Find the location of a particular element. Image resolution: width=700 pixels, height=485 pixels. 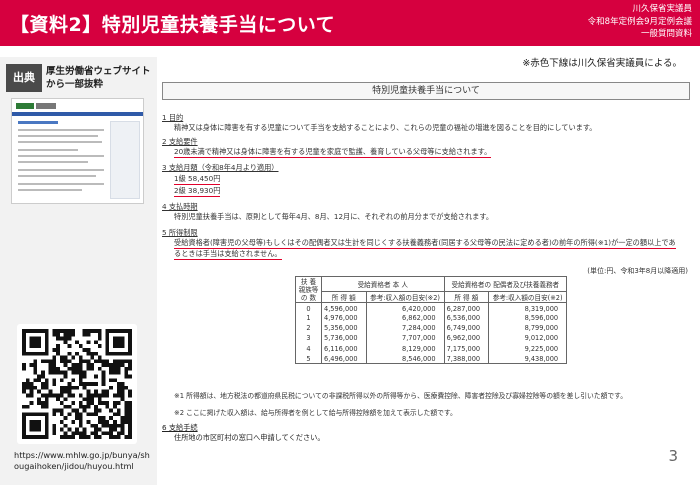

section-heading-text: 4 支払時期 is located at coordinates (180, 206).